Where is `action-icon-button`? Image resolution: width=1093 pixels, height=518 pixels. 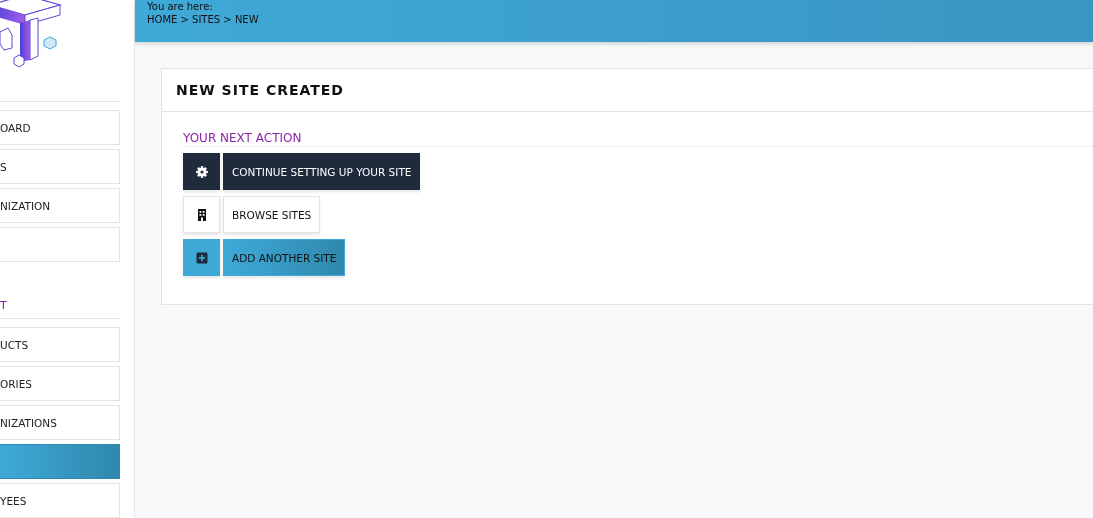
action-icon-button is located at coordinates (201, 171).